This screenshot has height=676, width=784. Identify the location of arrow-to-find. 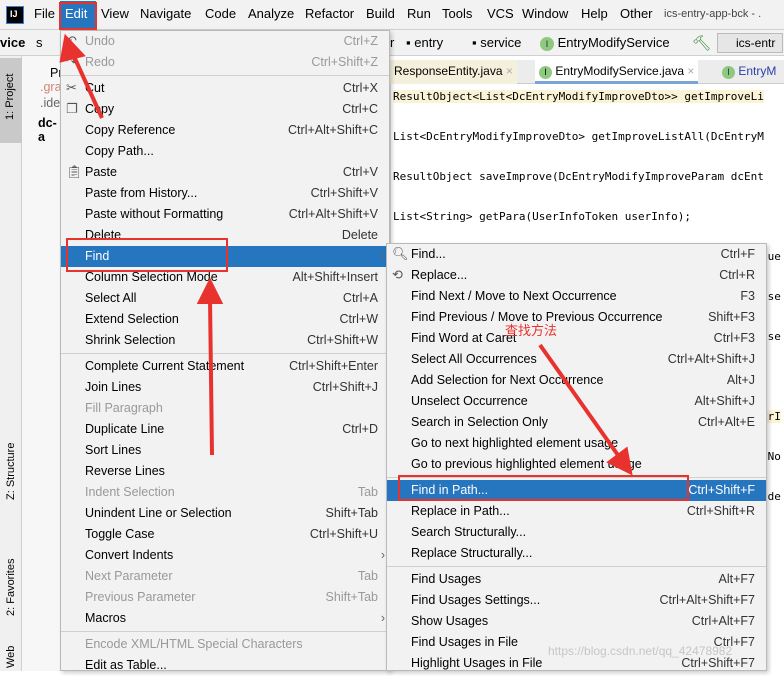
(211, 376).